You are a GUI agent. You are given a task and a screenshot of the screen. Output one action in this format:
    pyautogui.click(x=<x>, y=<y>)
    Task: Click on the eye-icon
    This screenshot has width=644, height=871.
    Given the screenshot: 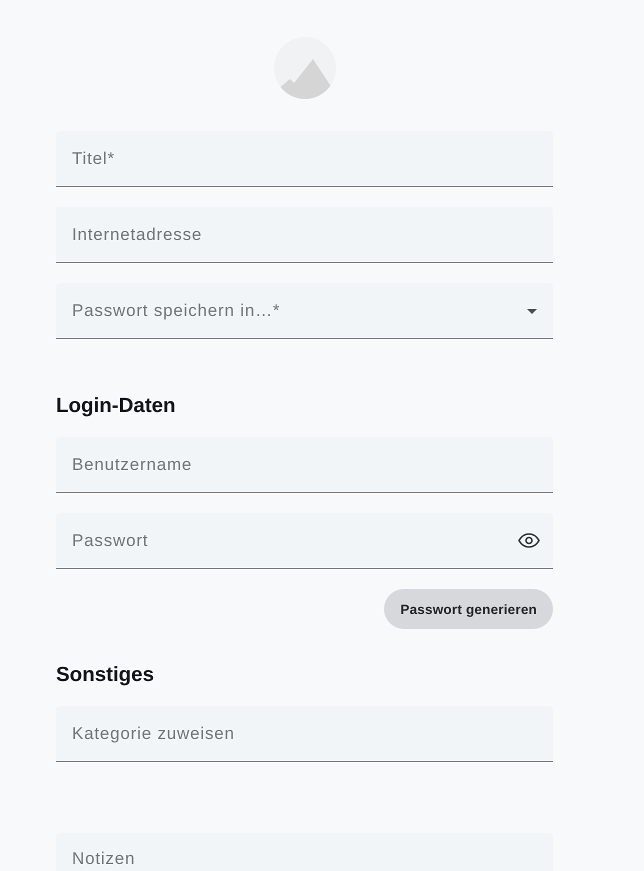 What is the action you would take?
    pyautogui.click(x=529, y=540)
    